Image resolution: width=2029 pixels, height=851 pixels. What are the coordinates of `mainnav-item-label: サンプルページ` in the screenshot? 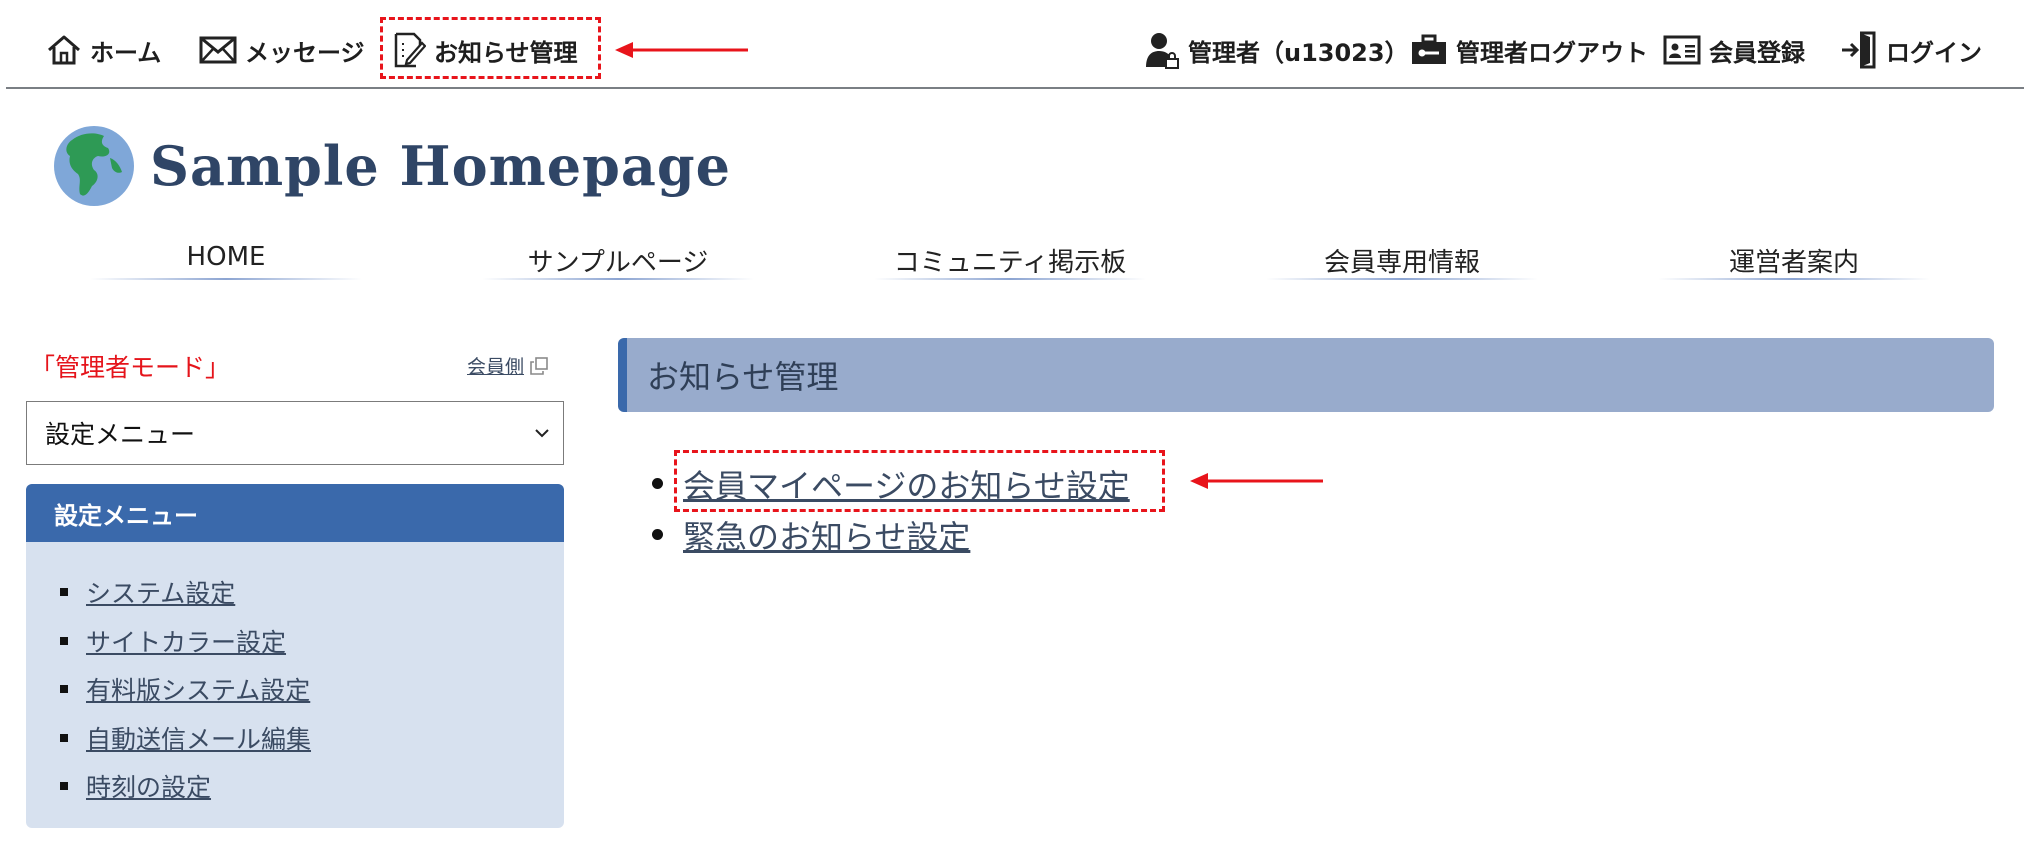 It's located at (618, 263).